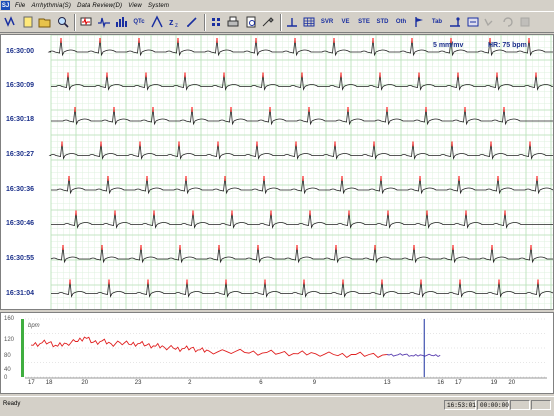 Image resolution: width=554 pixels, height=416 pixels. What do you see at coordinates (327, 22) in the screenshot?
I see `svr-button: SVR` at bounding box center [327, 22].